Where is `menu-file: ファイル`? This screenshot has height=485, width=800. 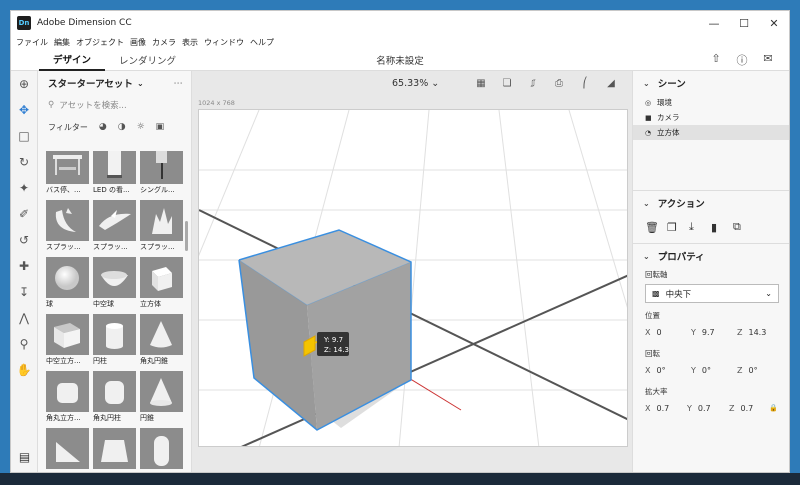 menu-file: ファイル is located at coordinates (32, 42).